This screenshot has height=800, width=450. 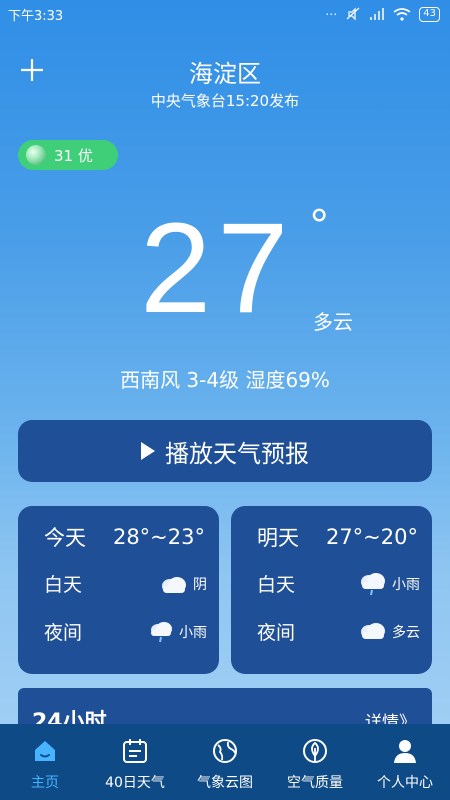 I want to click on tomorrow-range: 27°~20°, so click(x=371, y=537).